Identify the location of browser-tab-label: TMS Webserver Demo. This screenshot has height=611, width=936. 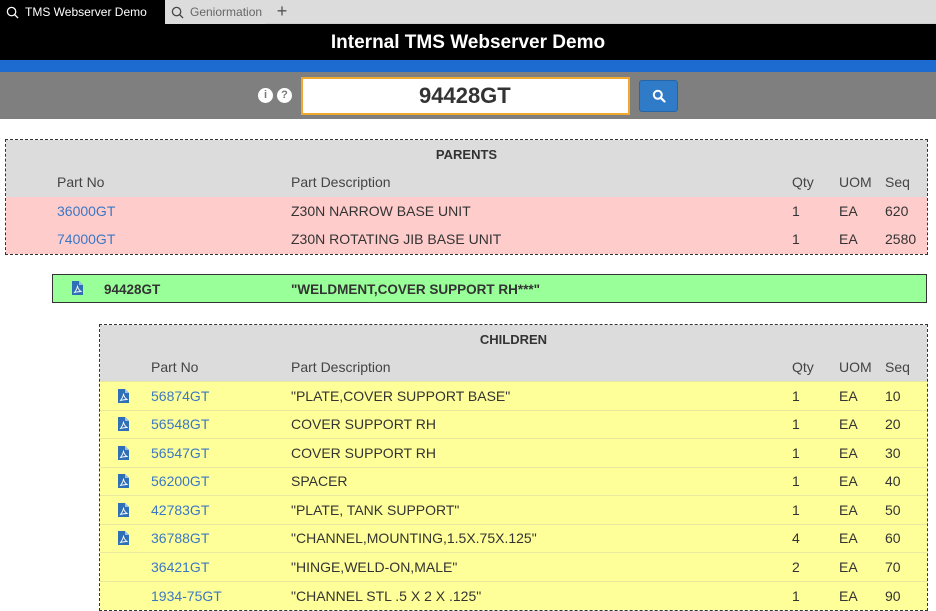
(86, 12).